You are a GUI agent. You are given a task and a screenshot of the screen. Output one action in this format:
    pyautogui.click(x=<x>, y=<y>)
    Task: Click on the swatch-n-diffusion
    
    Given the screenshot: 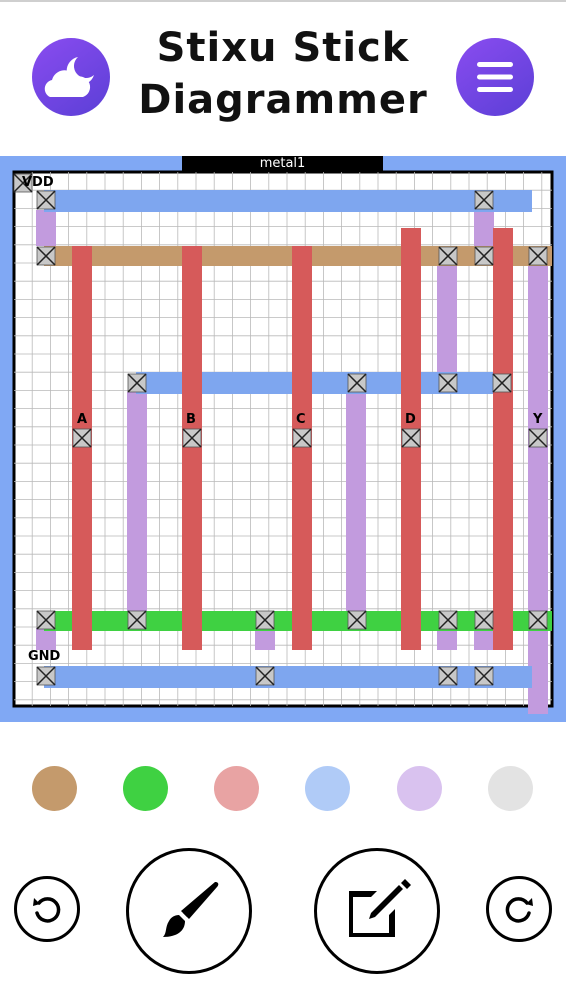 What is the action you would take?
    pyautogui.click(x=145, y=788)
    